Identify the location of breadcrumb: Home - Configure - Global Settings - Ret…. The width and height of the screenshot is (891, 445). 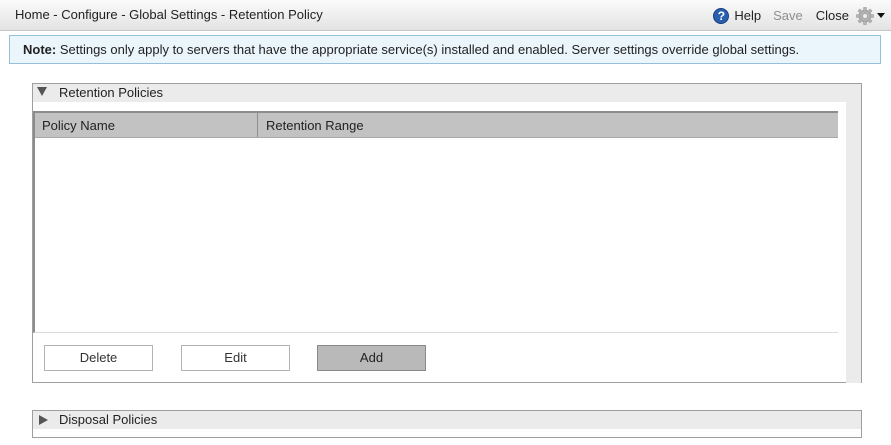
(169, 14).